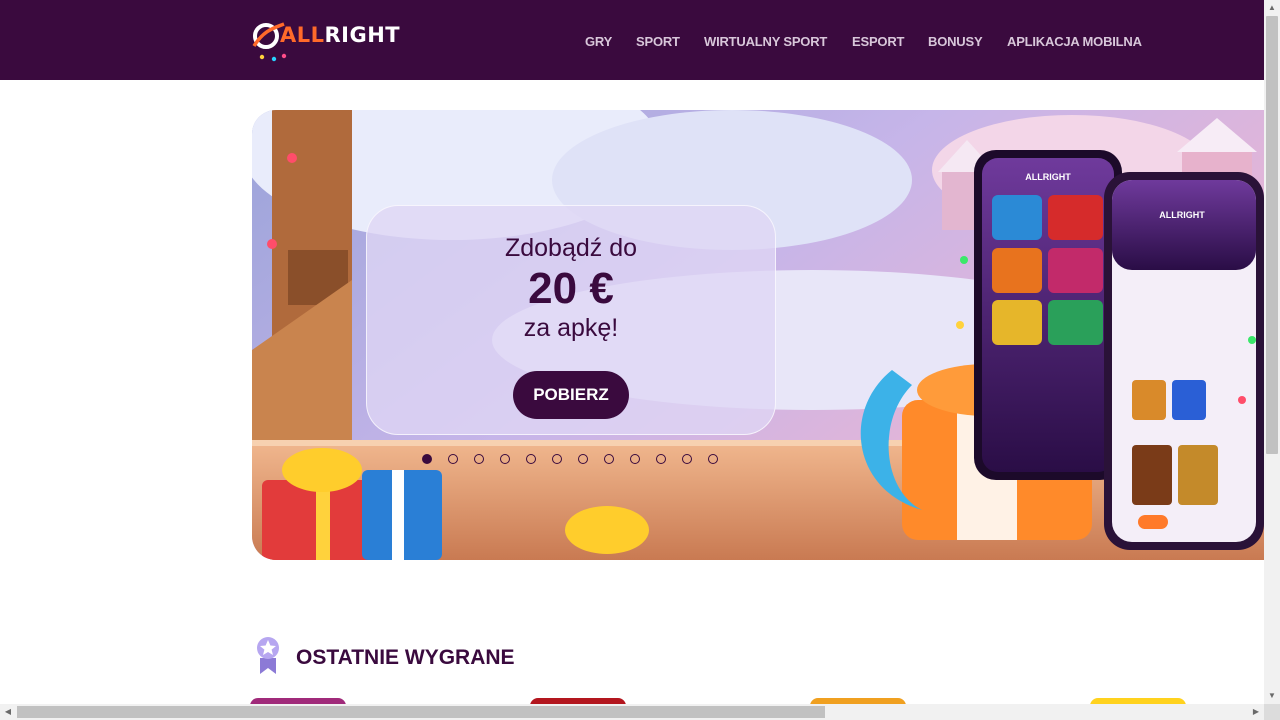 The height and width of the screenshot is (720, 1280). What do you see at coordinates (598, 41) in the screenshot?
I see `nav-item-gry: GRY` at bounding box center [598, 41].